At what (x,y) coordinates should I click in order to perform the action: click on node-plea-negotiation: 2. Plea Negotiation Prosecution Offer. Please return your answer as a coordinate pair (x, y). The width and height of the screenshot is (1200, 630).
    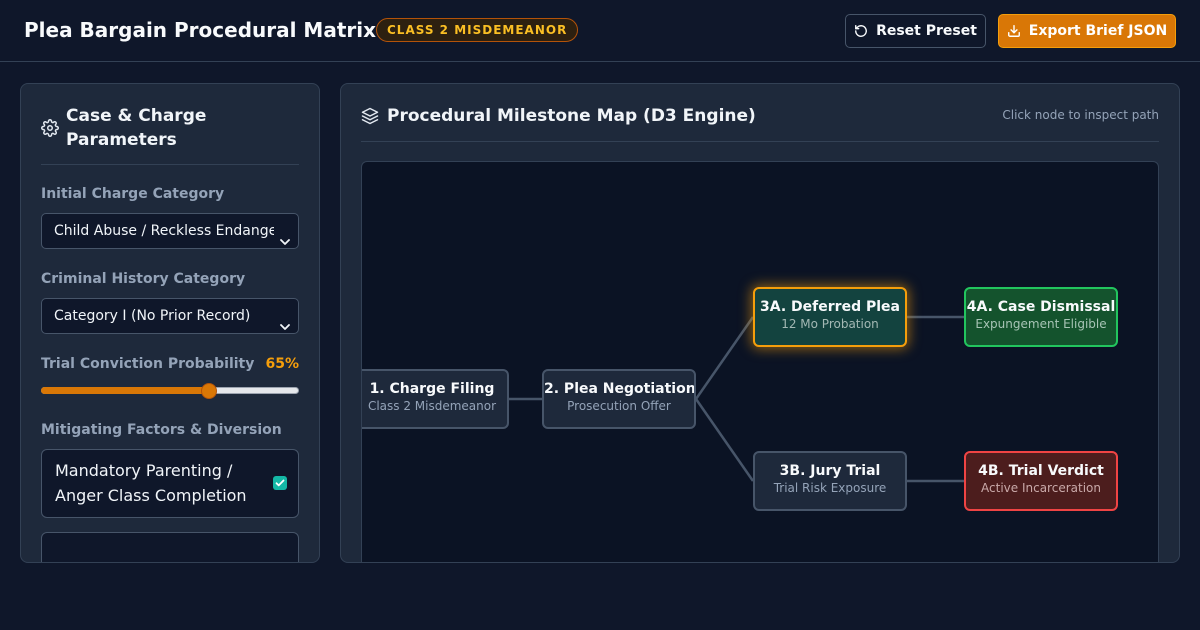
    Looking at the image, I should click on (619, 399).